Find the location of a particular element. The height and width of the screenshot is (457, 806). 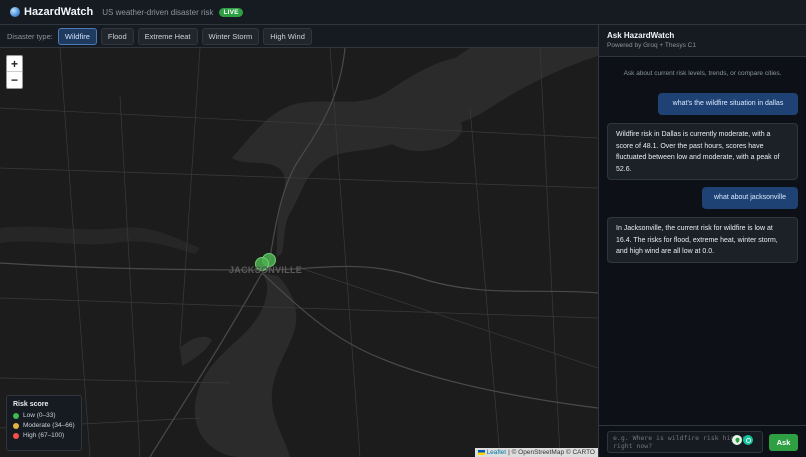

legend-title: Risk score is located at coordinates (31, 404).